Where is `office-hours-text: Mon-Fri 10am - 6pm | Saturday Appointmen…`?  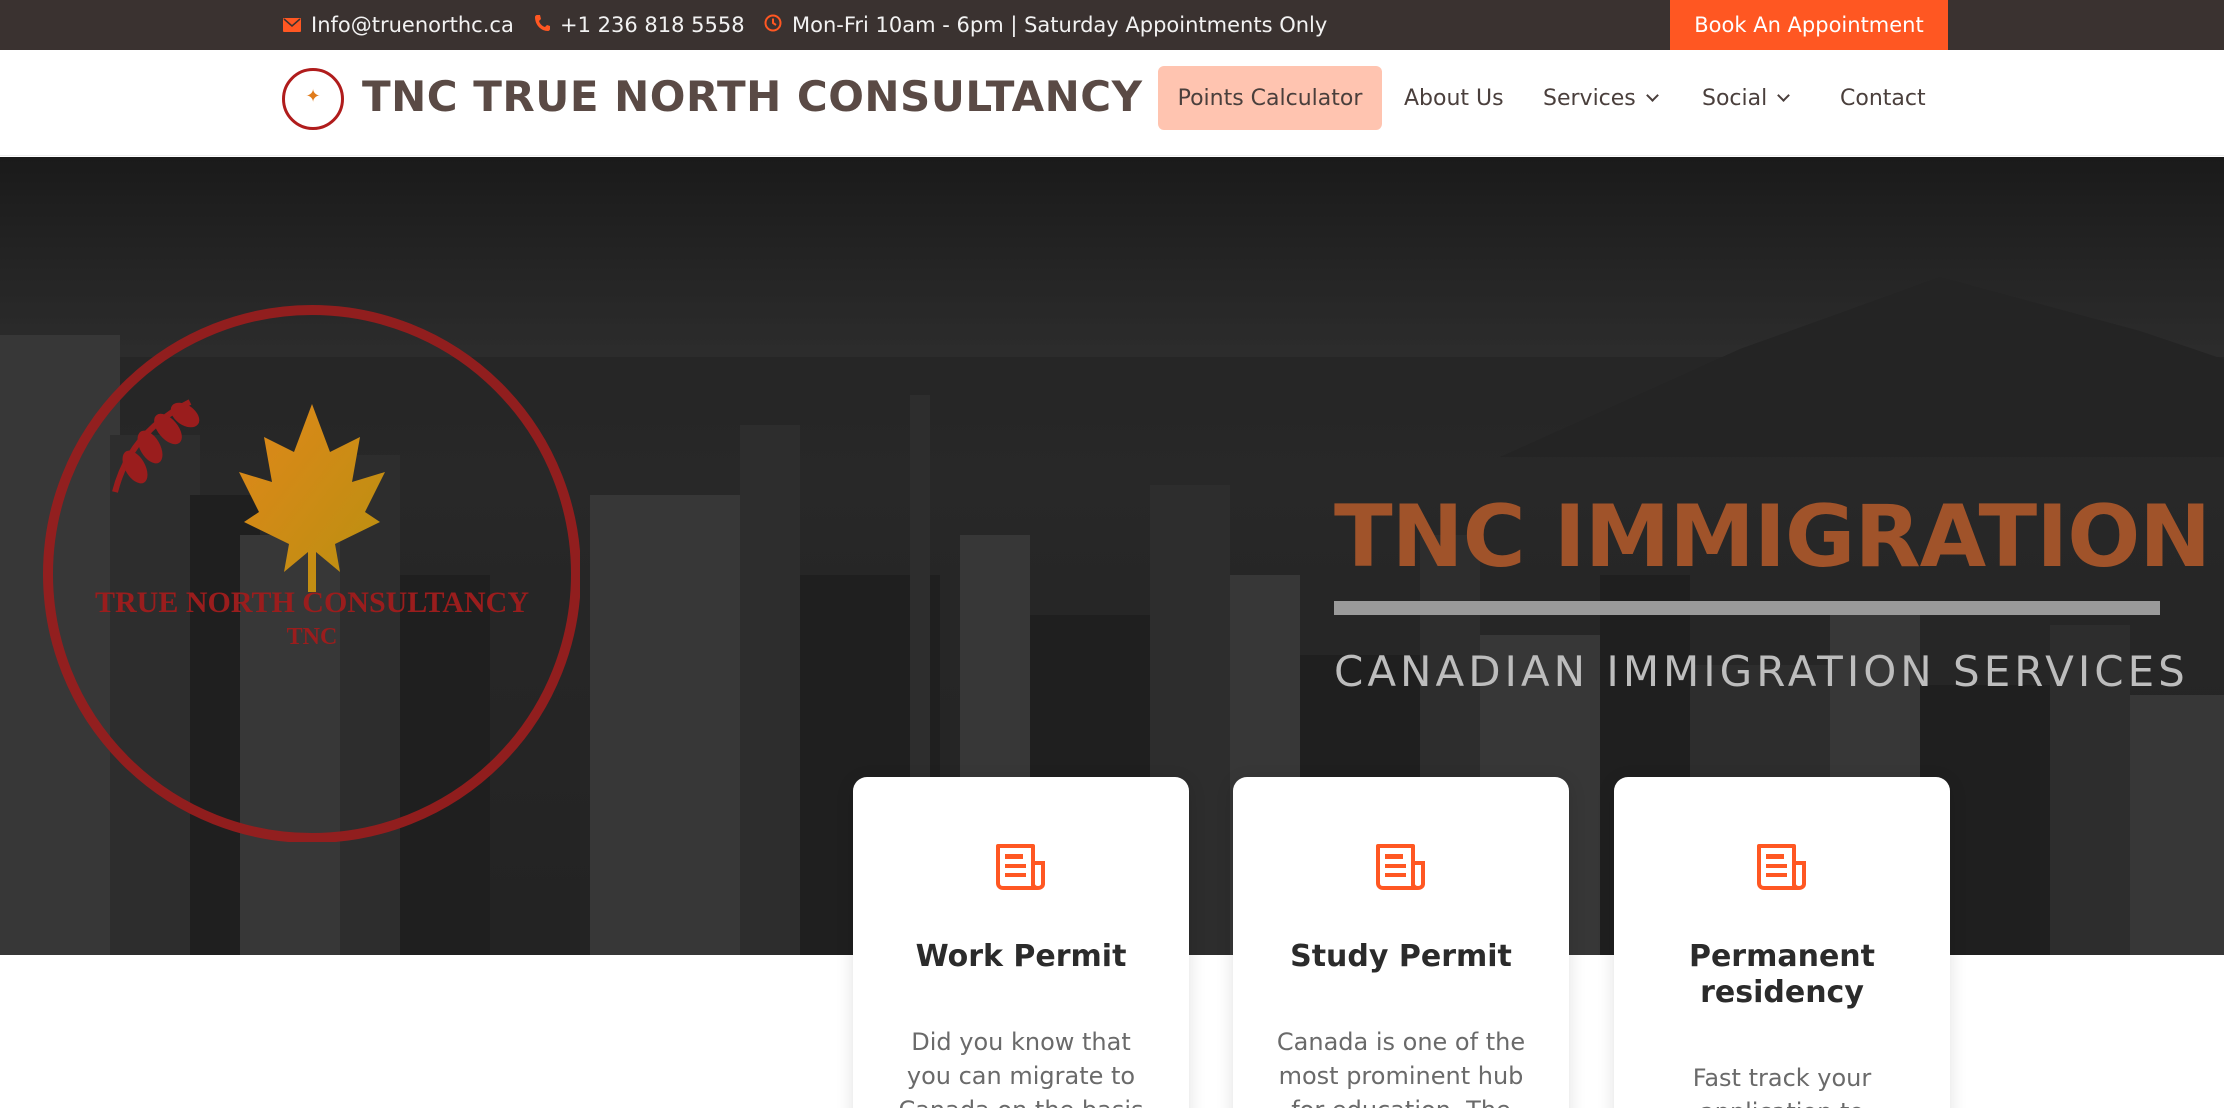 office-hours-text: Mon-Fri 10am - 6pm | Saturday Appointmen… is located at coordinates (1060, 25).